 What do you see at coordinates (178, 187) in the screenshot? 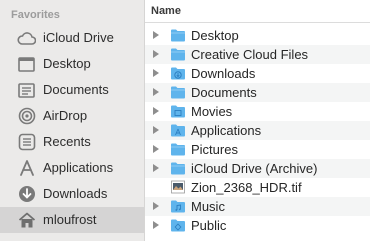
I see `image-file-icon` at bounding box center [178, 187].